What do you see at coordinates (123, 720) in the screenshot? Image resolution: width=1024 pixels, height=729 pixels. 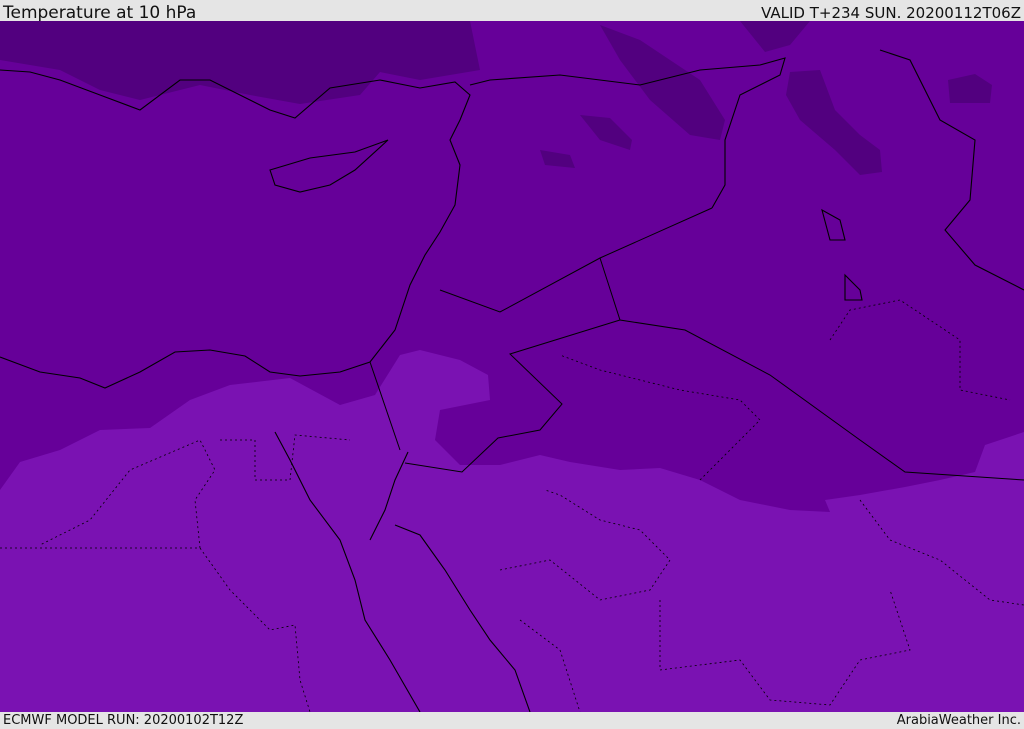 I see `model-run: ECMWF MODEL RUN: 20200102T12Z` at bounding box center [123, 720].